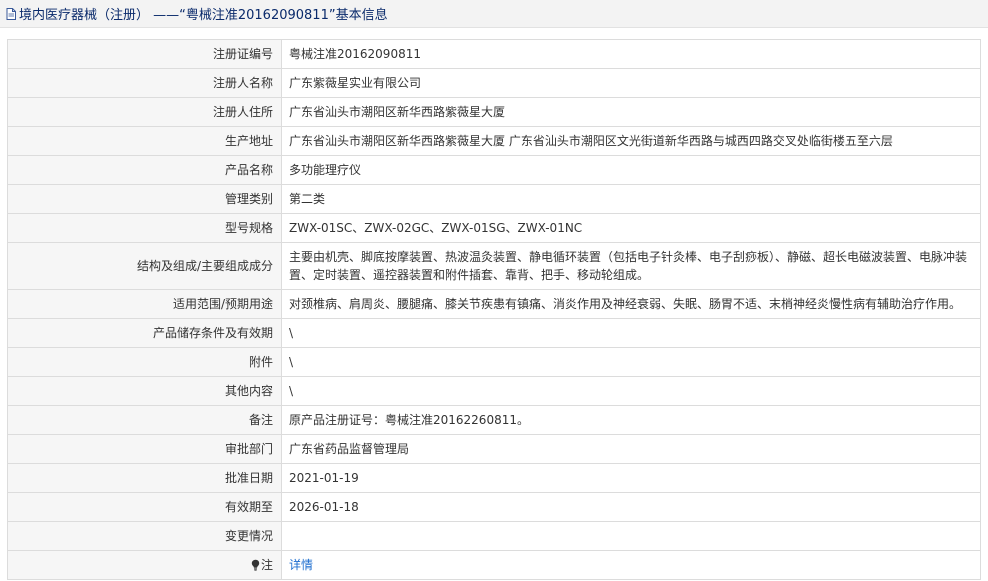 Image resolution: width=988 pixels, height=581 pixels. I want to click on field-value: 原产品注册证号：粤械注准20162260811。, so click(631, 420).